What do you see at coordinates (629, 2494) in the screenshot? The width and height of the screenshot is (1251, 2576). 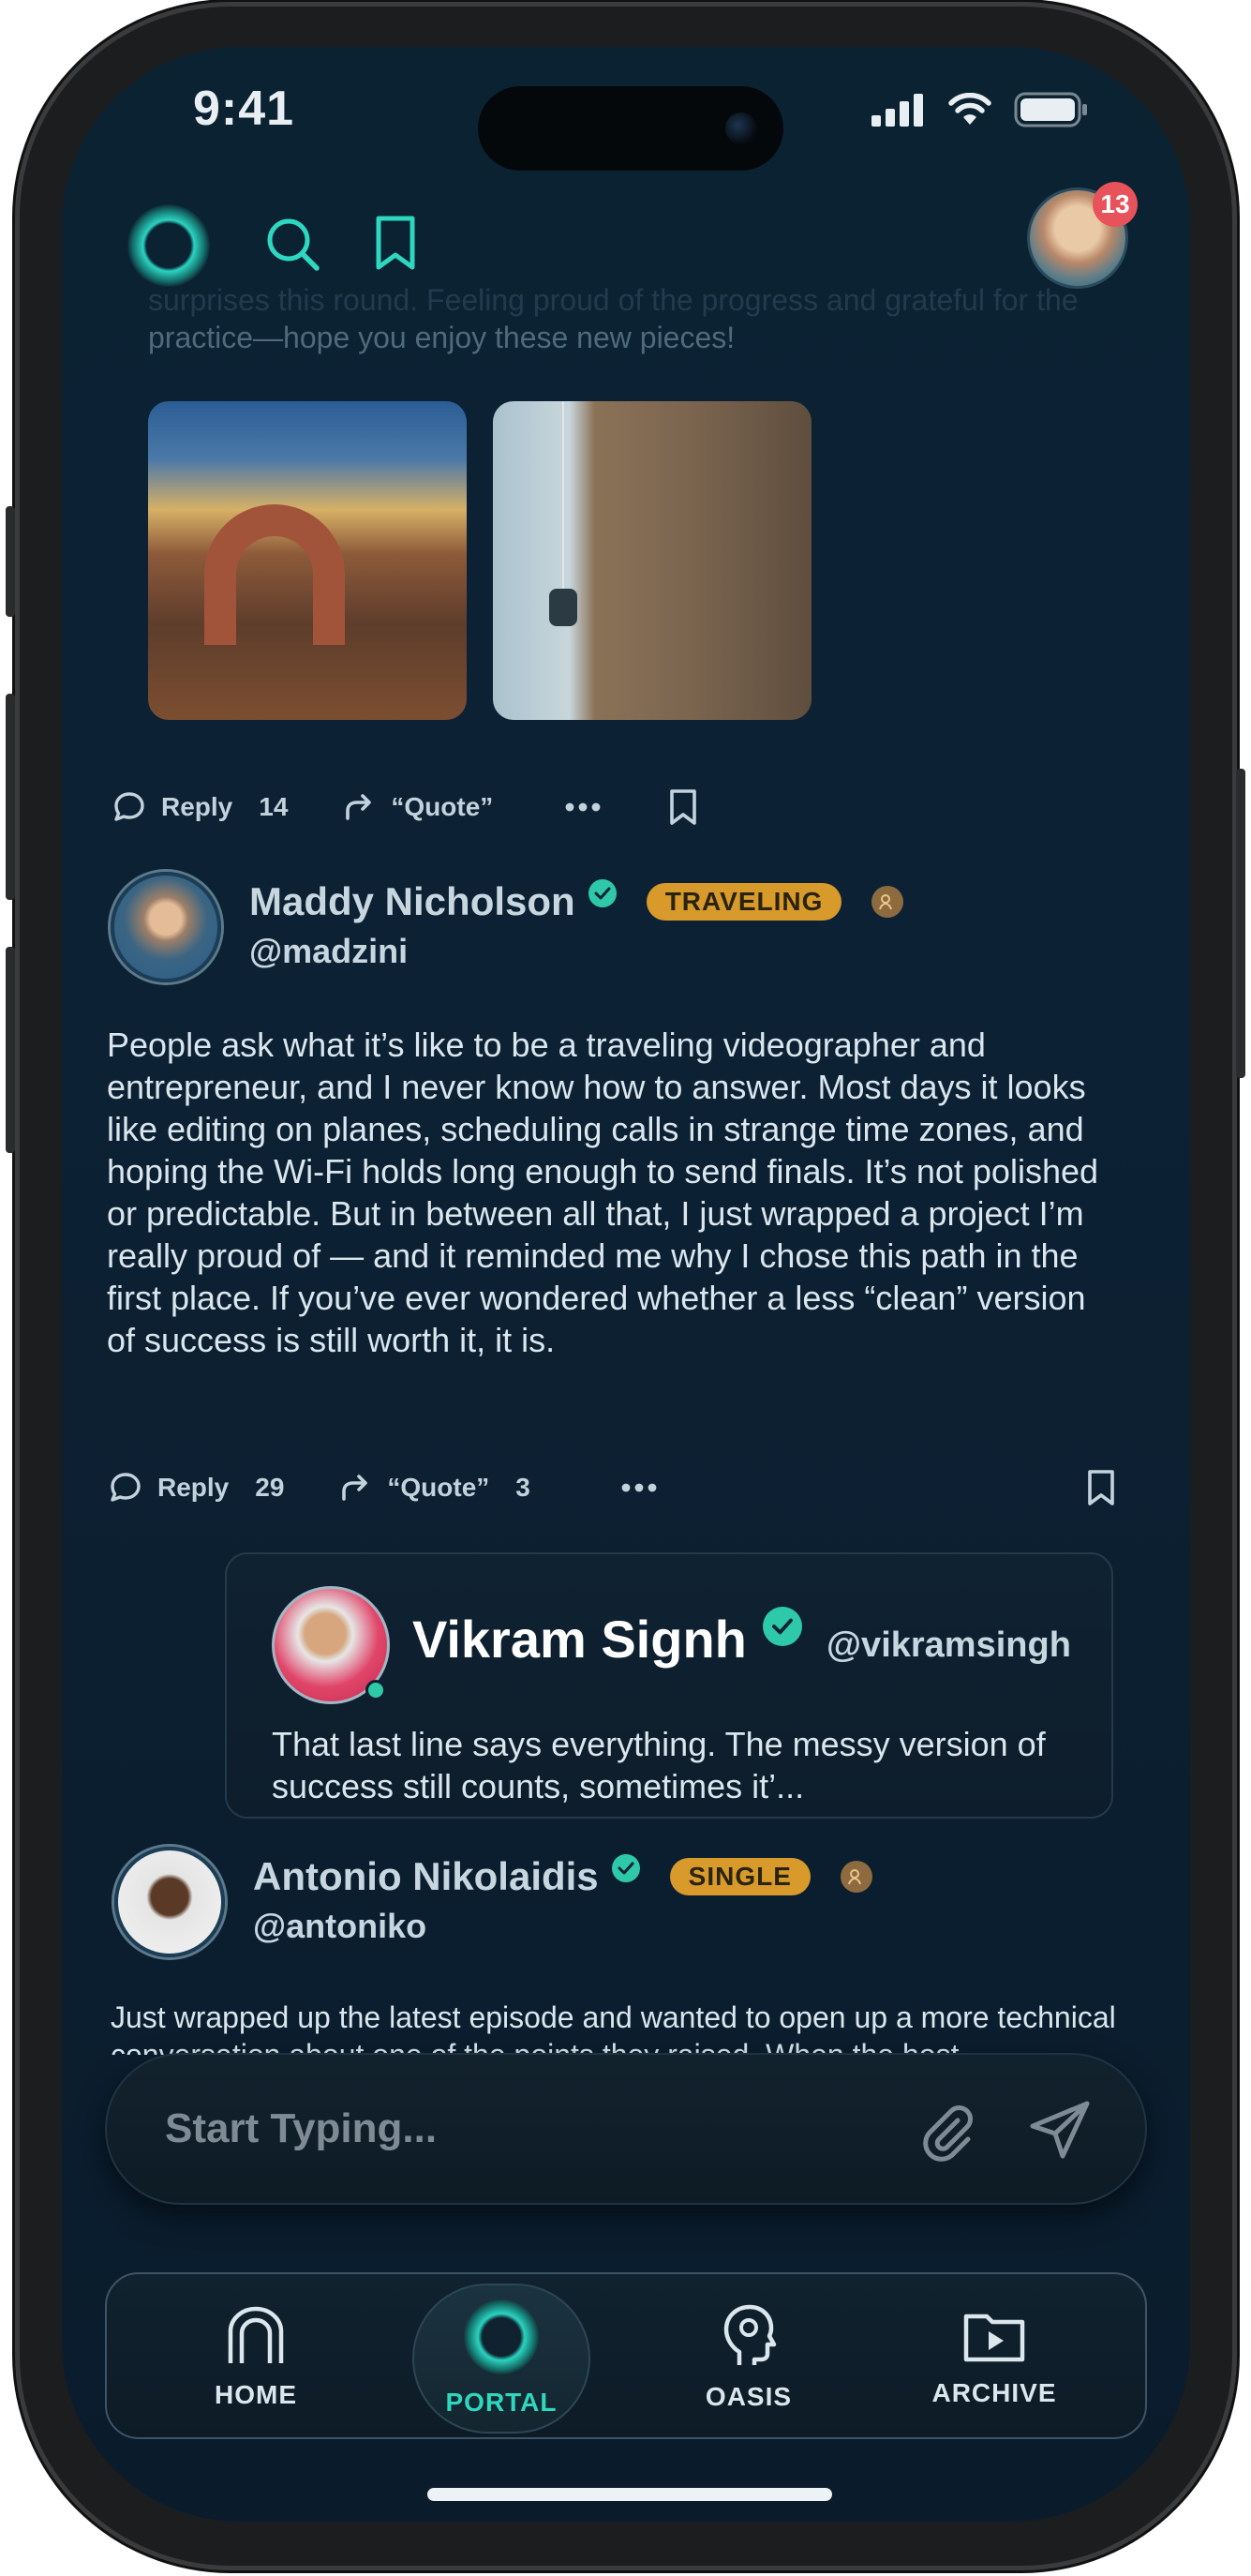 I see `home-indicator` at bounding box center [629, 2494].